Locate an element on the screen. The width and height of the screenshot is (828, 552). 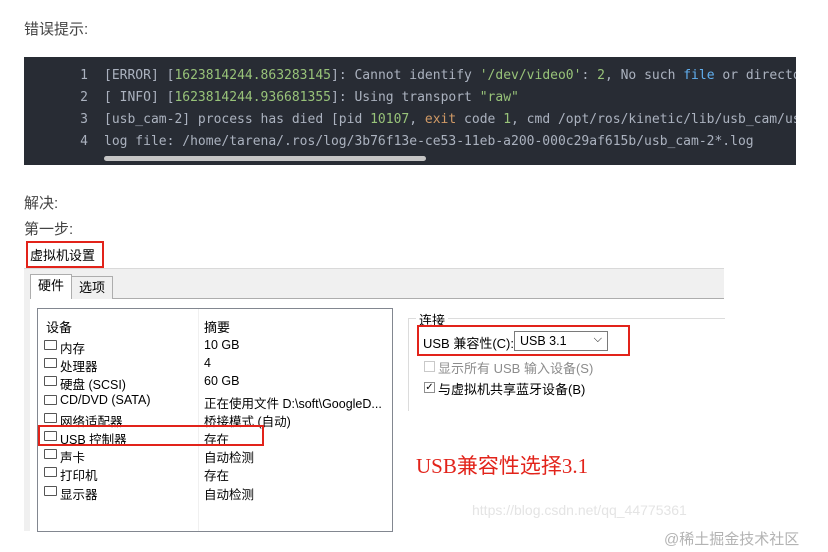
device-row: 打印机 存在 is located at coordinates (215, 474).